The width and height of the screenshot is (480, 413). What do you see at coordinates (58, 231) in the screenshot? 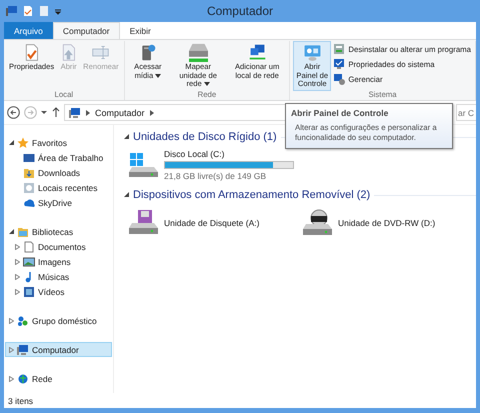
I see `nav-item: Bibliotecas` at bounding box center [58, 231].